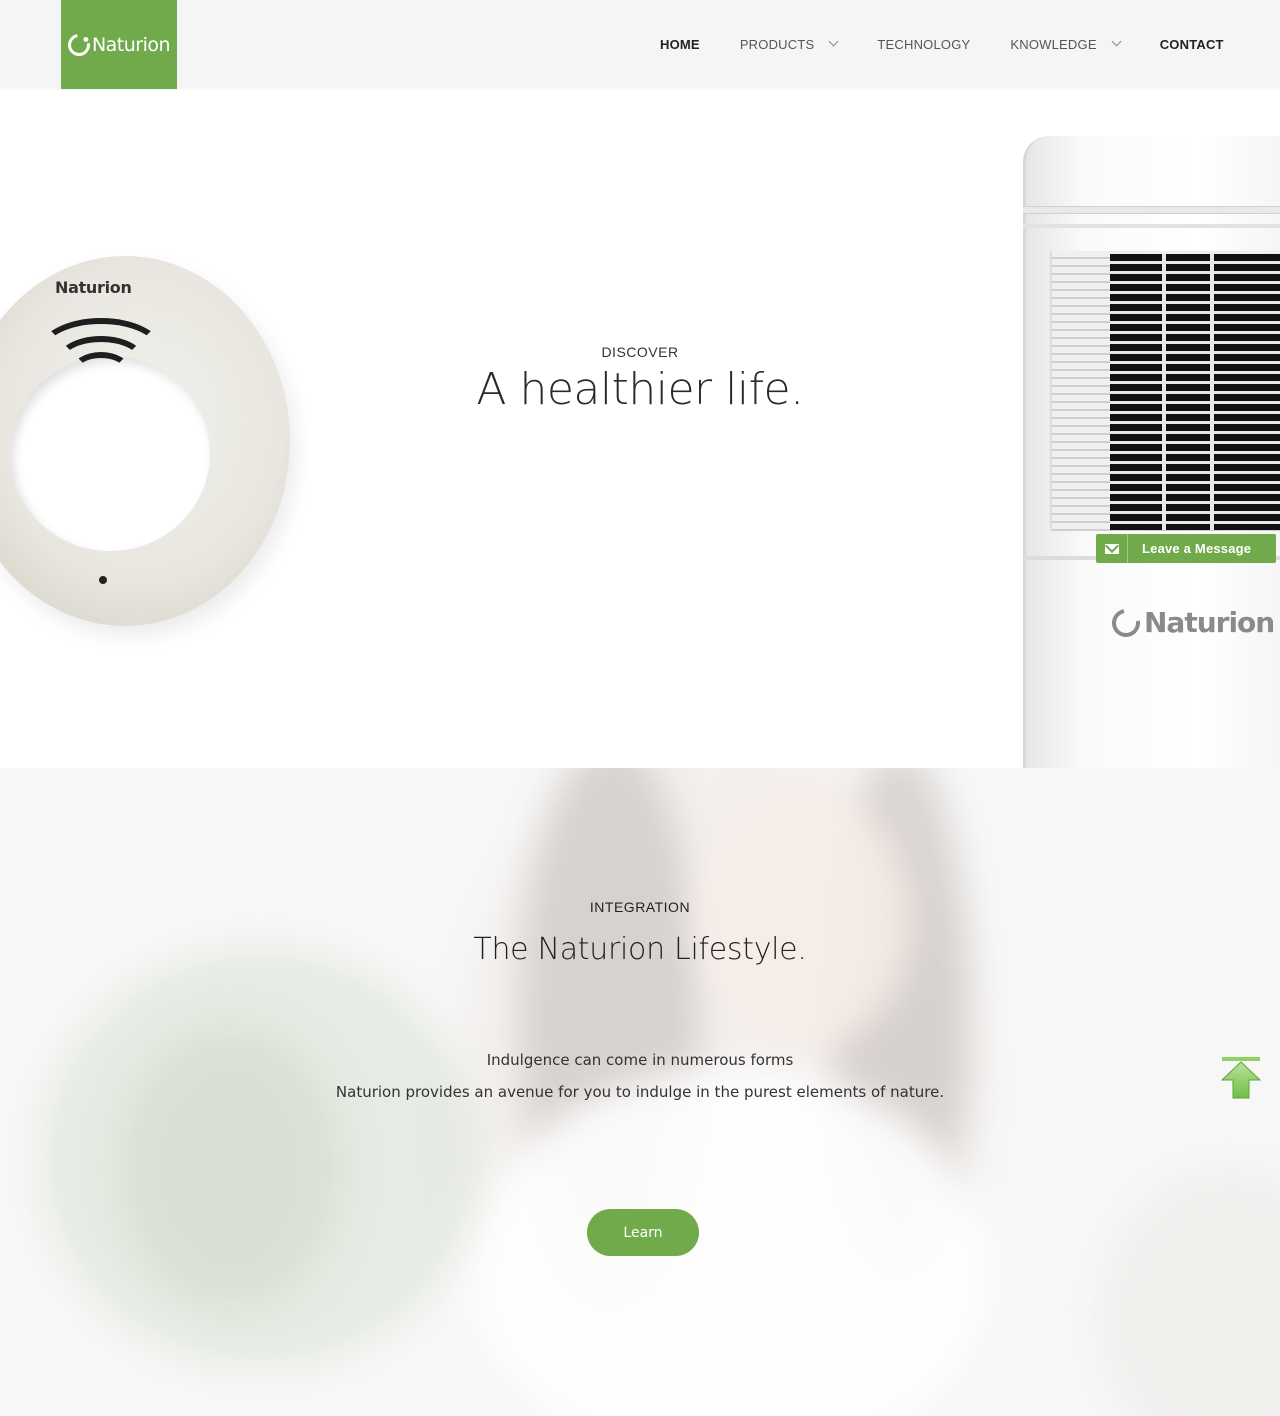 This screenshot has width=1280, height=1416. What do you see at coordinates (131, 44) in the screenshot?
I see `logo-text: Naturion` at bounding box center [131, 44].